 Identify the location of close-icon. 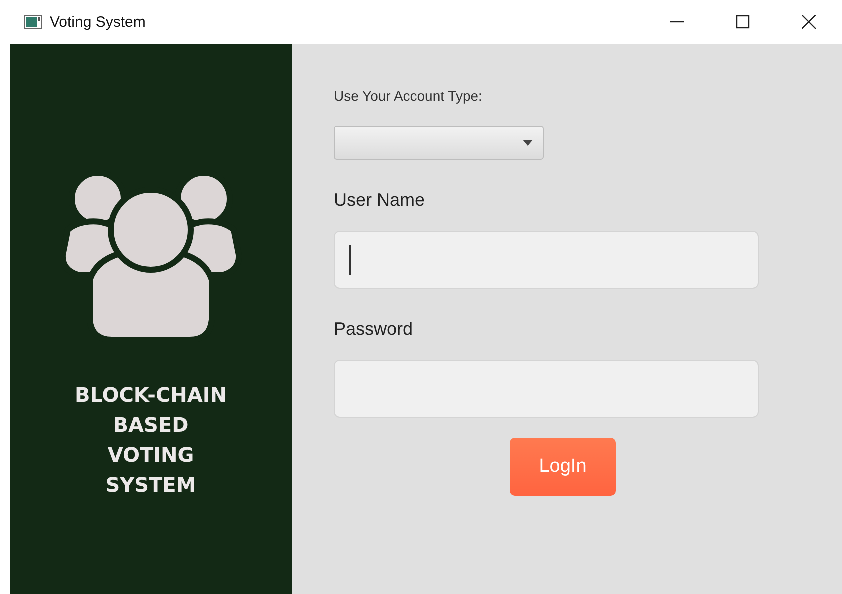
(809, 22).